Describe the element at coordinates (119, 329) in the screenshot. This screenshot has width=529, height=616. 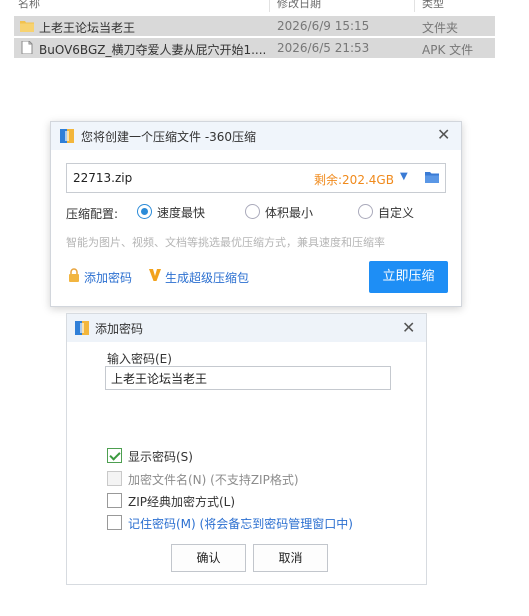
I see `dialog-title: 添加密码` at that location.